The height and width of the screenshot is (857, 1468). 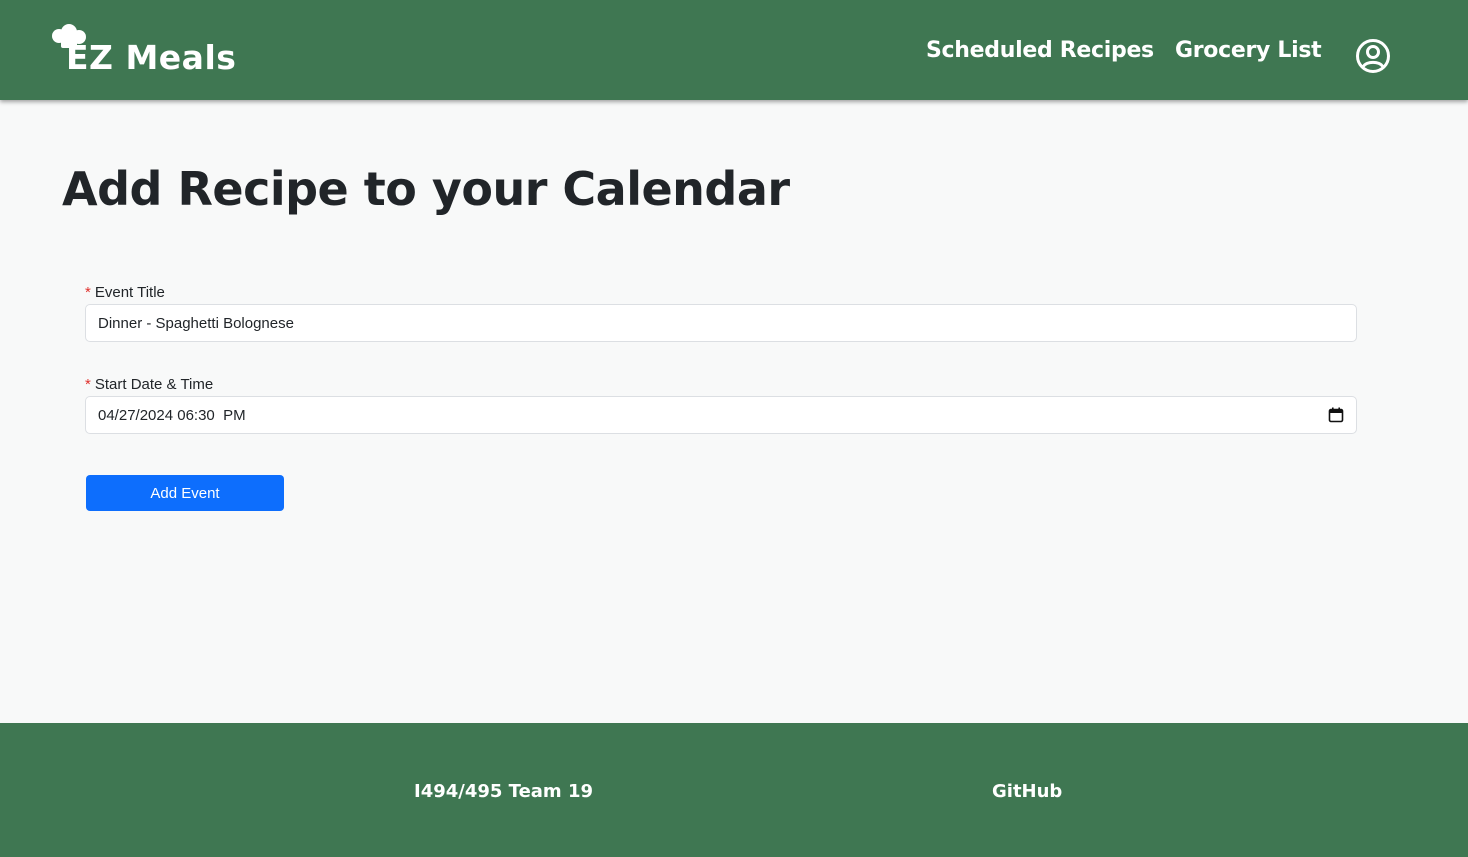 What do you see at coordinates (1248, 50) in the screenshot?
I see `nav-link-grocery-list: Grocery List` at bounding box center [1248, 50].